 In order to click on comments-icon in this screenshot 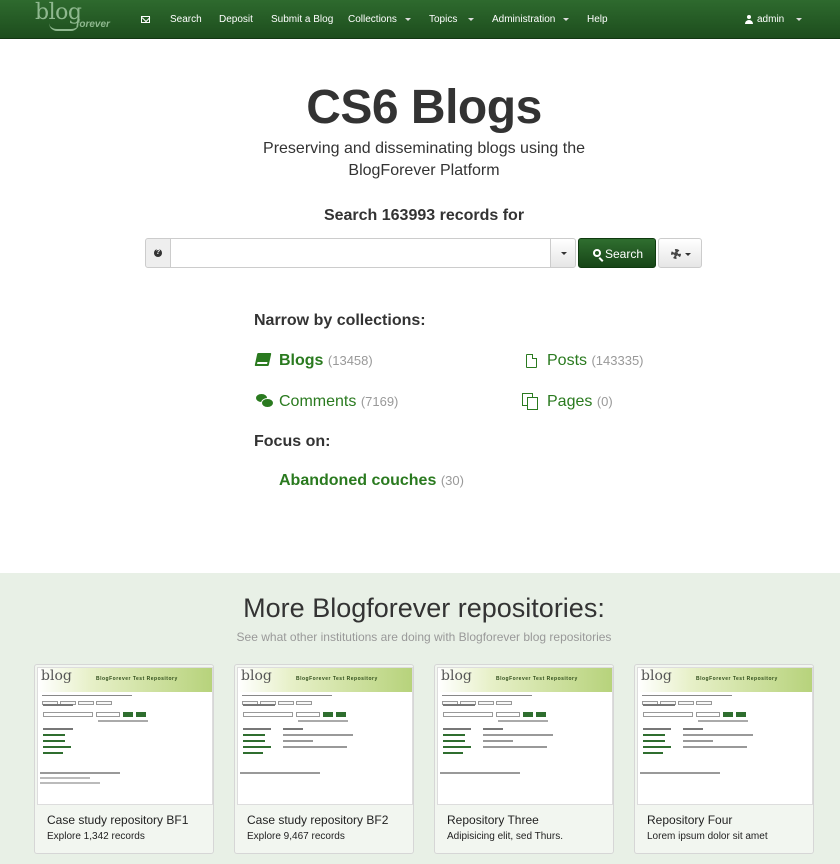, I will do `click(265, 401)`.